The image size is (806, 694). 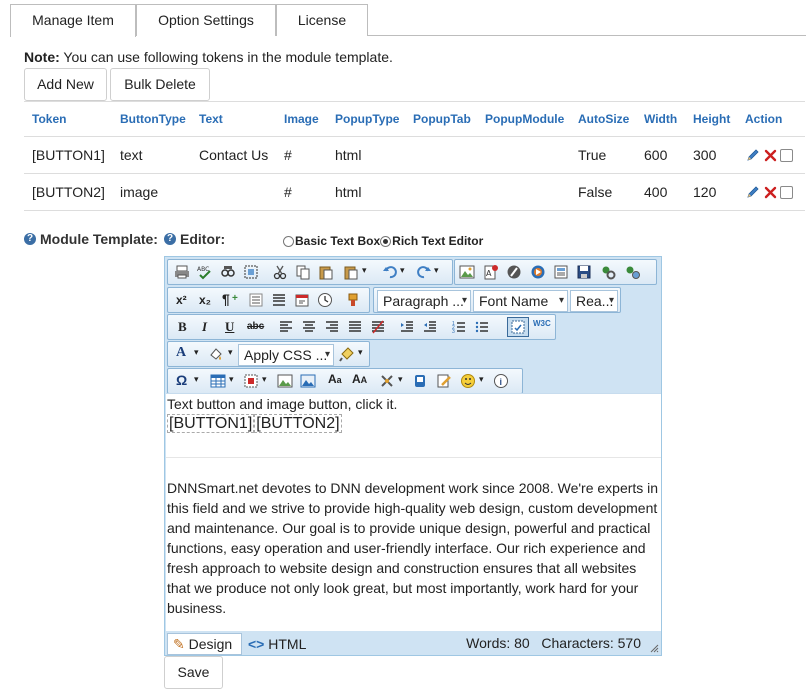 What do you see at coordinates (204, 327) in the screenshot?
I see `italic-icon: I` at bounding box center [204, 327].